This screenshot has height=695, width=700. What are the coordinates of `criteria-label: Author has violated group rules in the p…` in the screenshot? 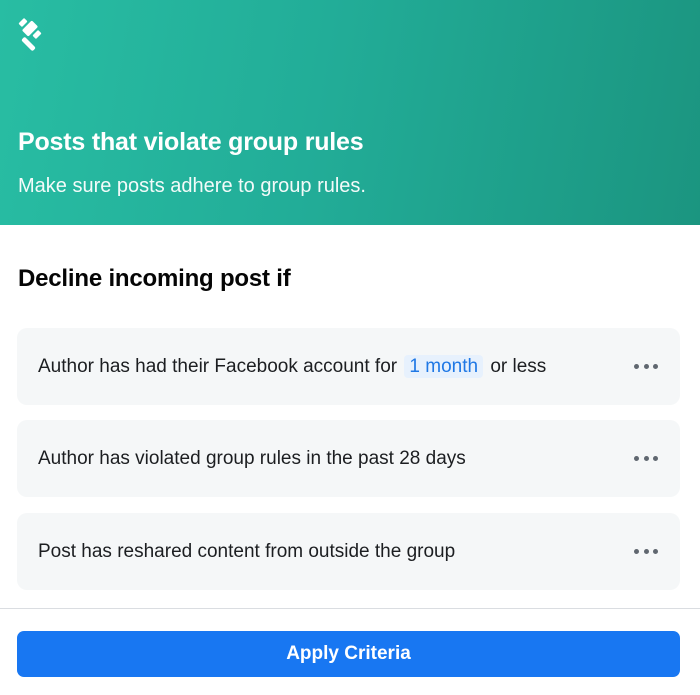 It's located at (252, 458).